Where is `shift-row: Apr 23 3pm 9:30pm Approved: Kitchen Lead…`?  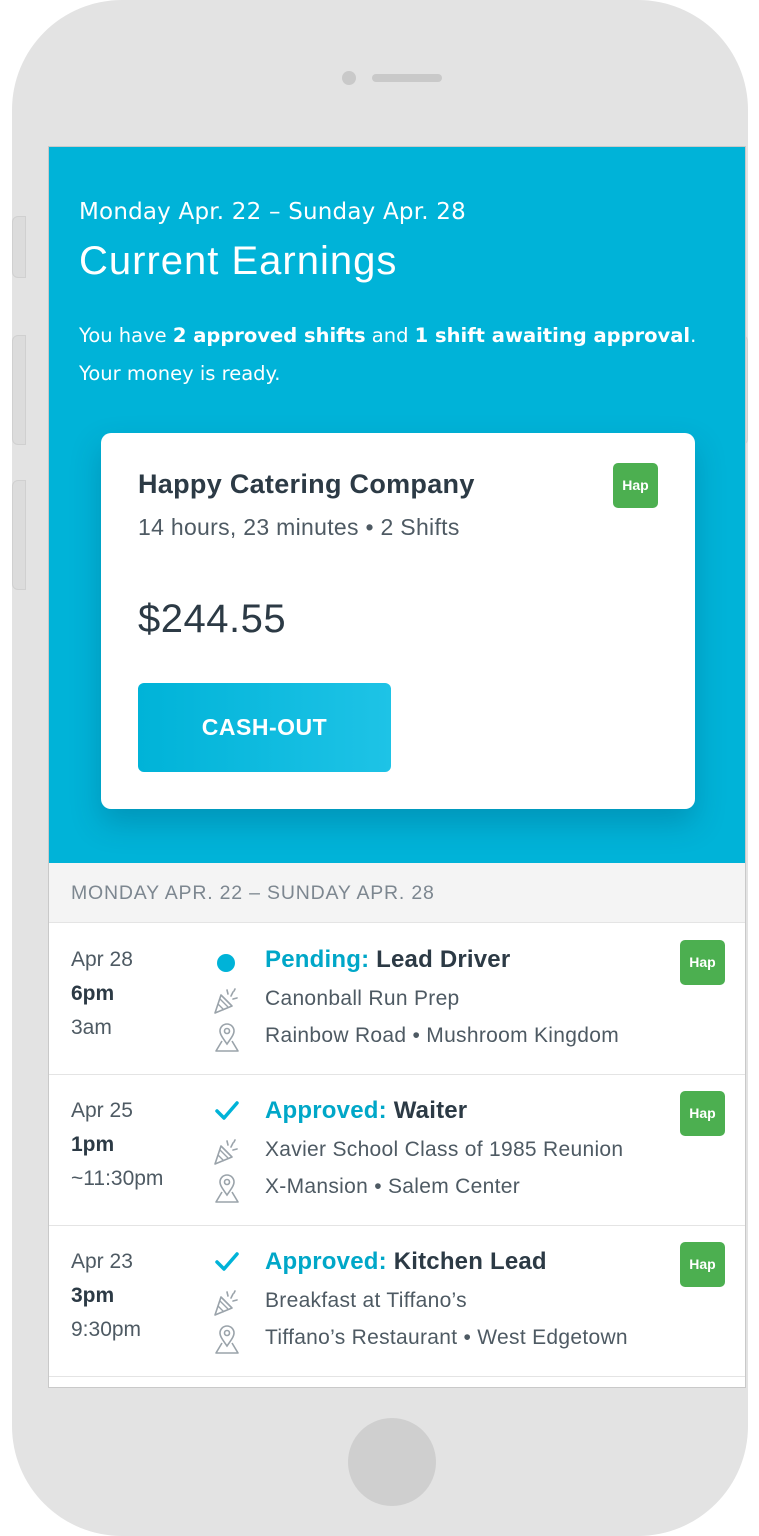 shift-row: Apr 23 3pm 9:30pm Approved: Kitchen Lead… is located at coordinates (397, 1301).